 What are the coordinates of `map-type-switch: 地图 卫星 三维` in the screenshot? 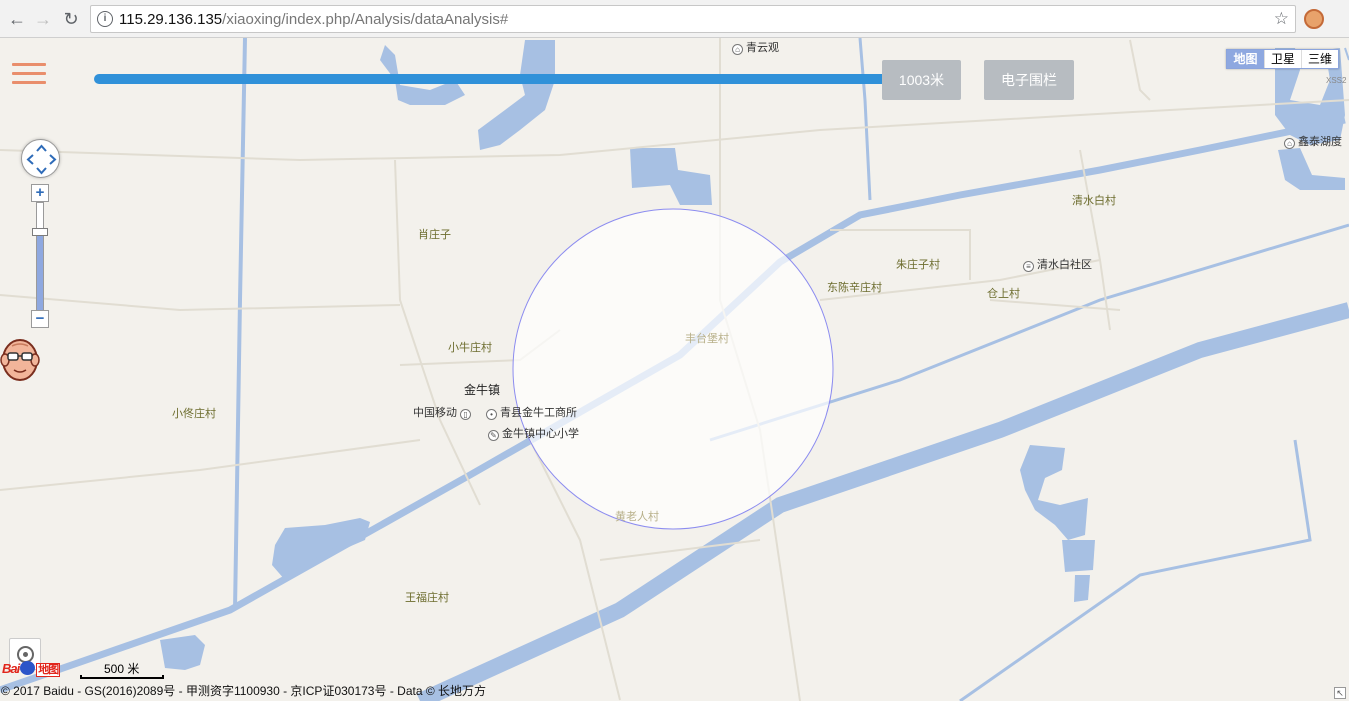 It's located at (1282, 59).